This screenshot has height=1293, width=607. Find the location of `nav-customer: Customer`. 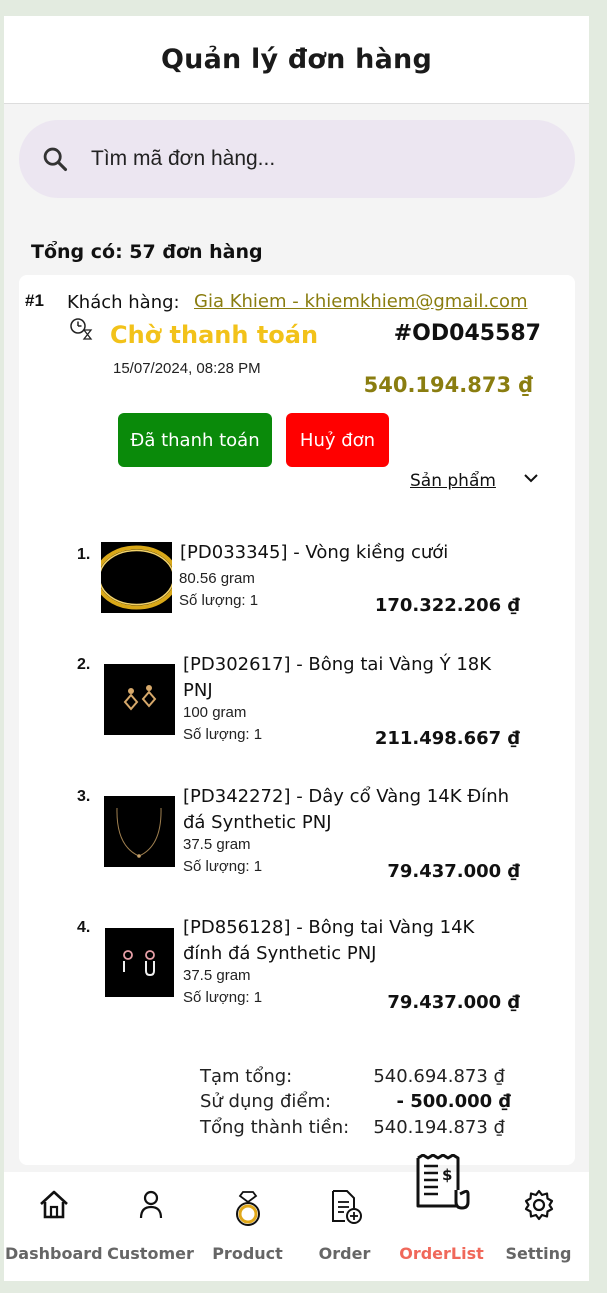

nav-customer: Customer is located at coordinates (150, 1226).